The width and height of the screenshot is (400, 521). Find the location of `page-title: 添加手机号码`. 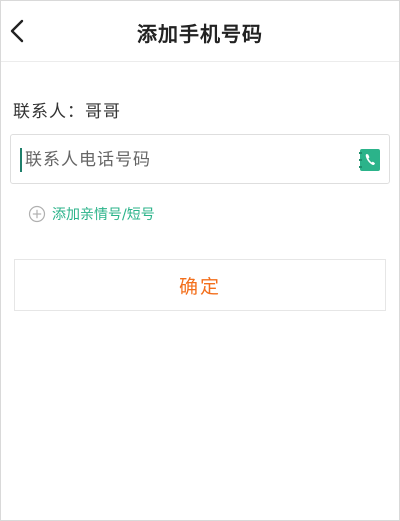

page-title: 添加手机号码 is located at coordinates (200, 34).